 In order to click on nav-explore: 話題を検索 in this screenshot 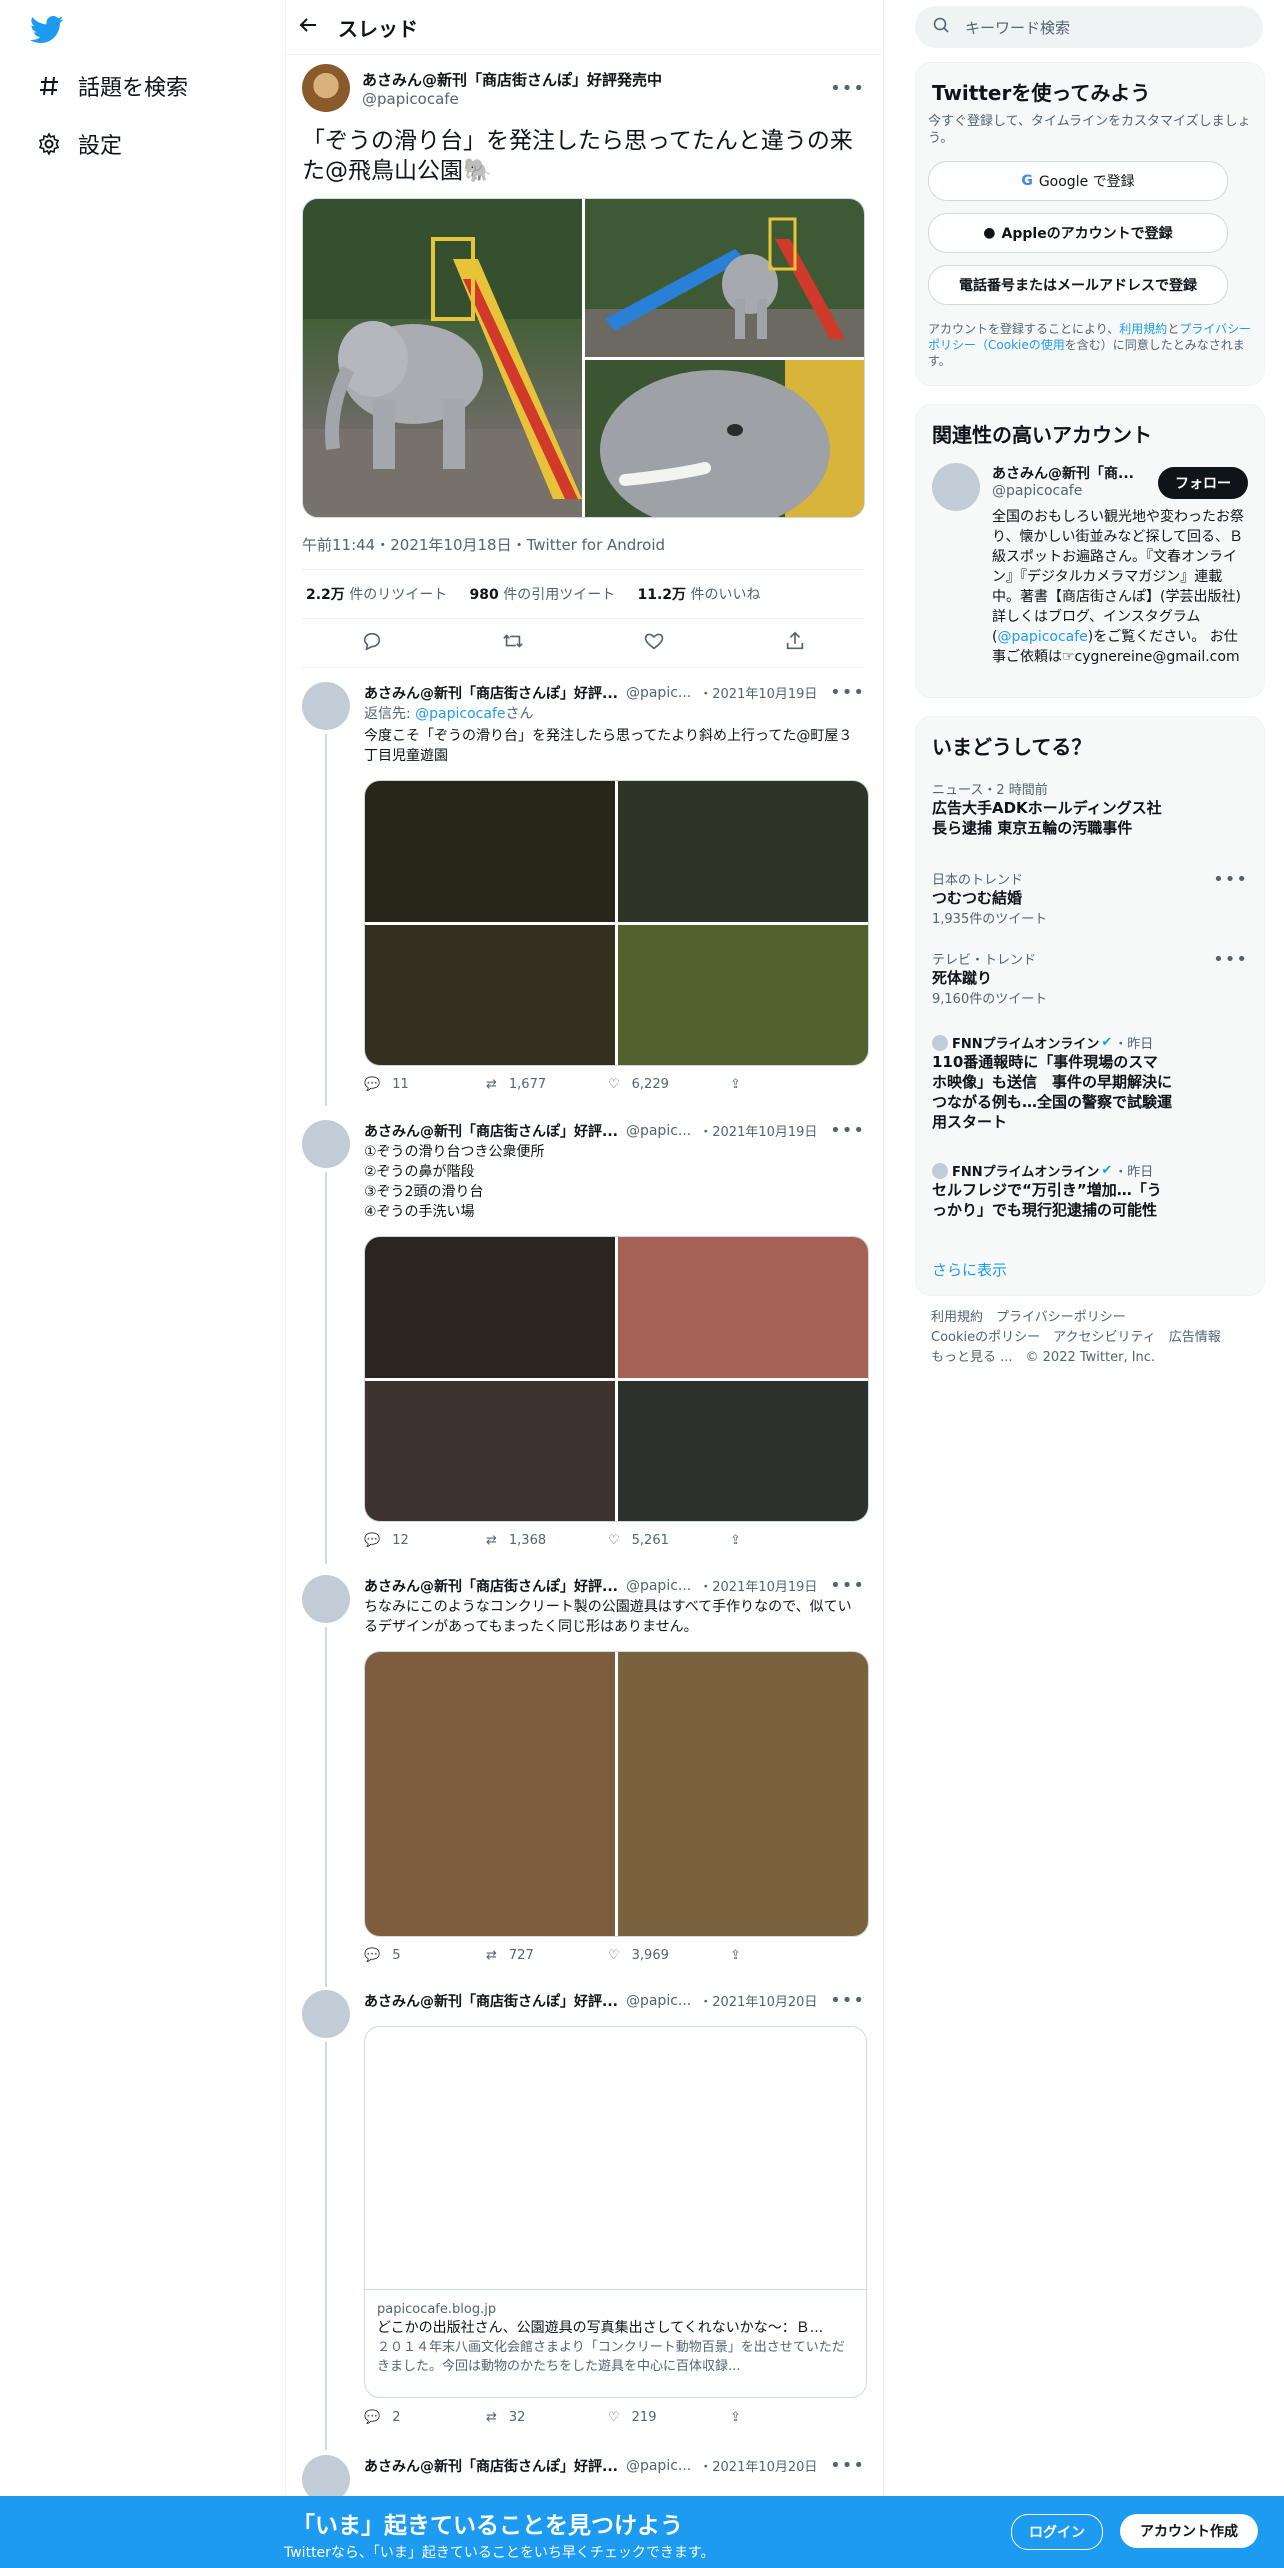, I will do `click(111, 86)`.